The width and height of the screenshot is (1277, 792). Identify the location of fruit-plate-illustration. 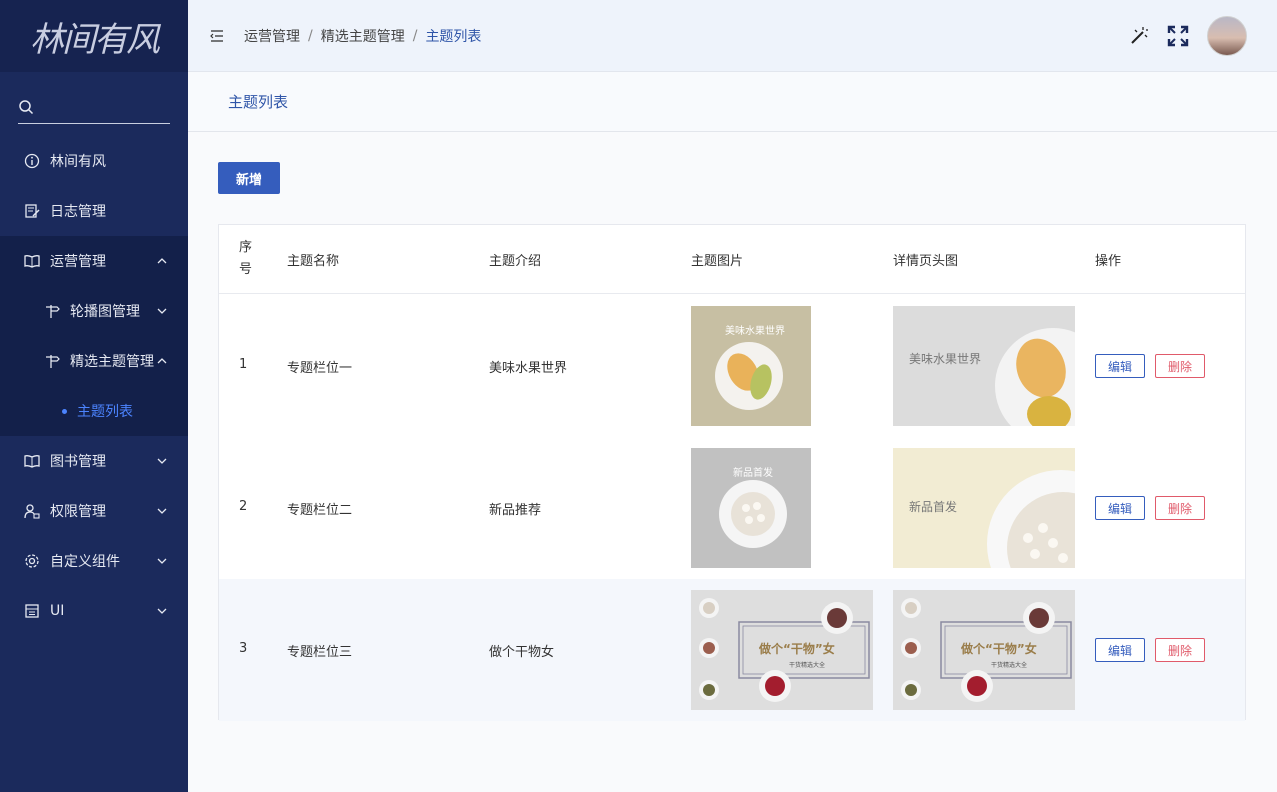
(749, 376).